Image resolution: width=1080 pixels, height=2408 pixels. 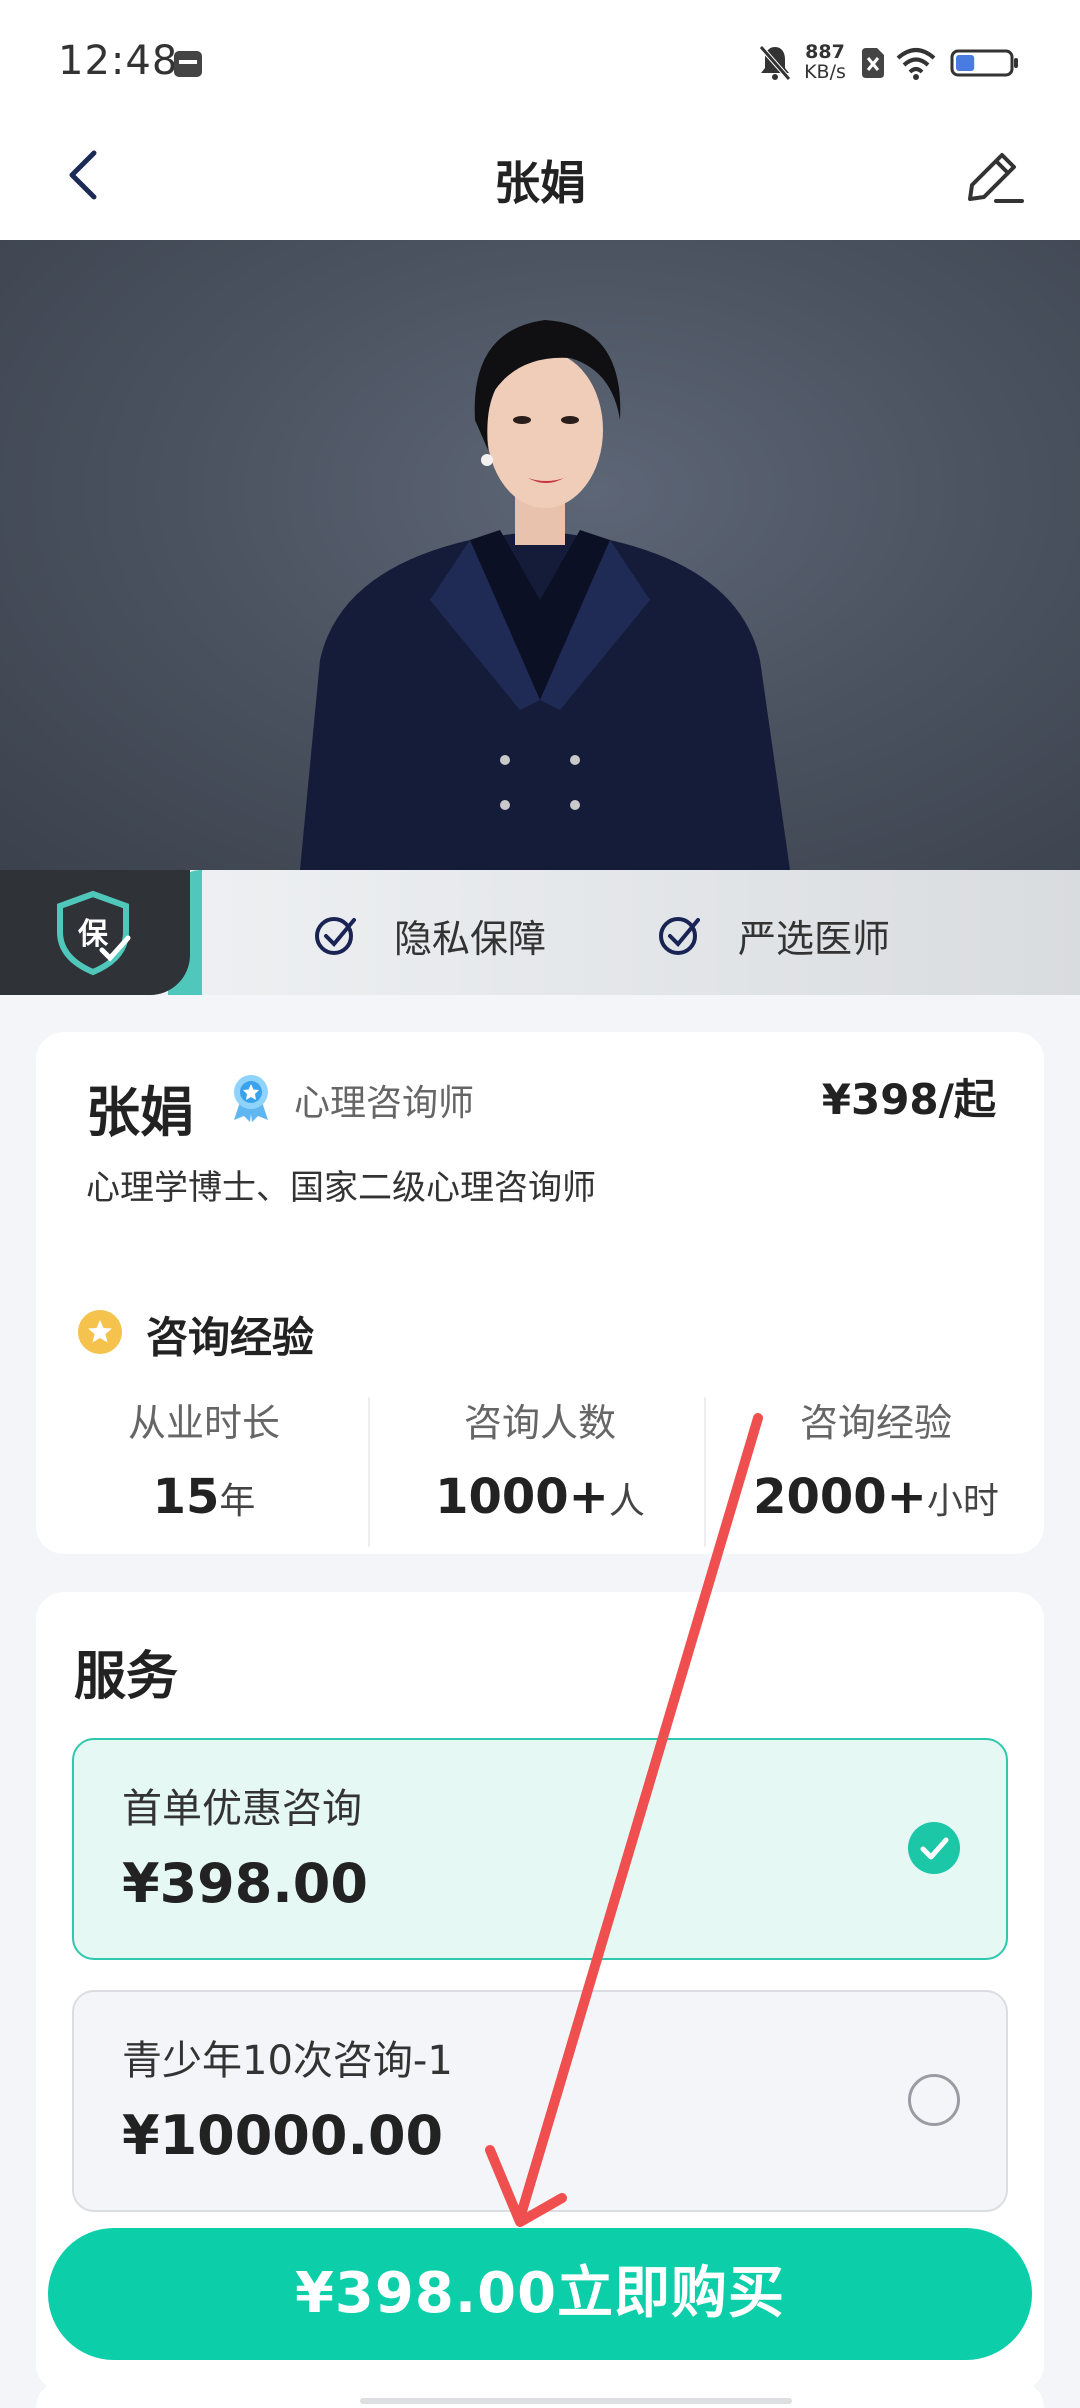 I want to click on stat-value: 15年, so click(x=204, y=1497).